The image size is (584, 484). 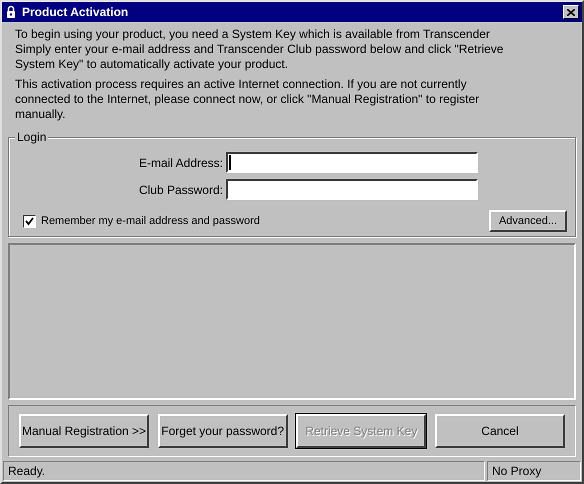 I want to click on dialog-button: Manual Registration >>, so click(x=84, y=431).